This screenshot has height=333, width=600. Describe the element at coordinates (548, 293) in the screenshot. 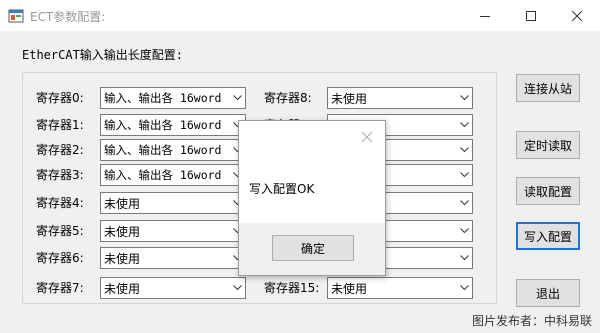

I see `exit-button: 退出` at that location.